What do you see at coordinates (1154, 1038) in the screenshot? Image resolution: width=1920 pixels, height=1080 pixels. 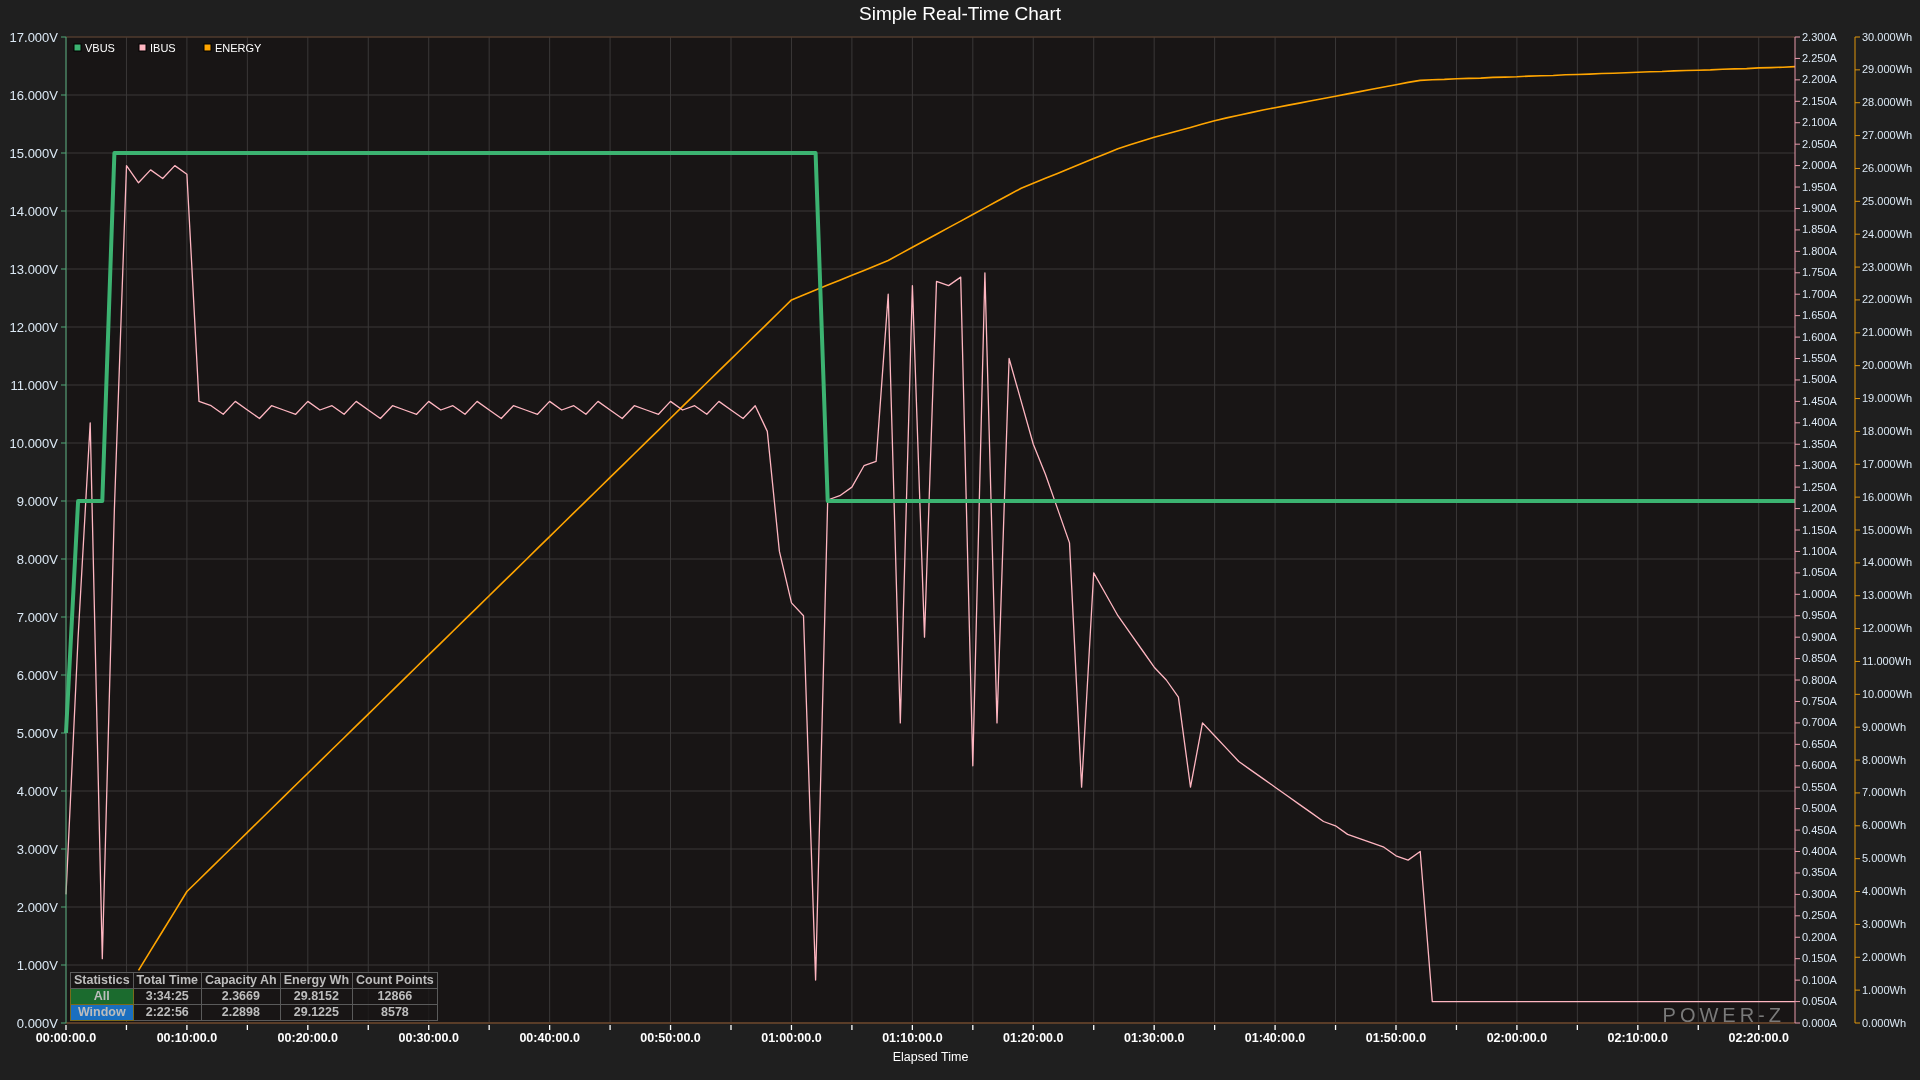 I see `axis-tick-label: 01:30:00.0` at bounding box center [1154, 1038].